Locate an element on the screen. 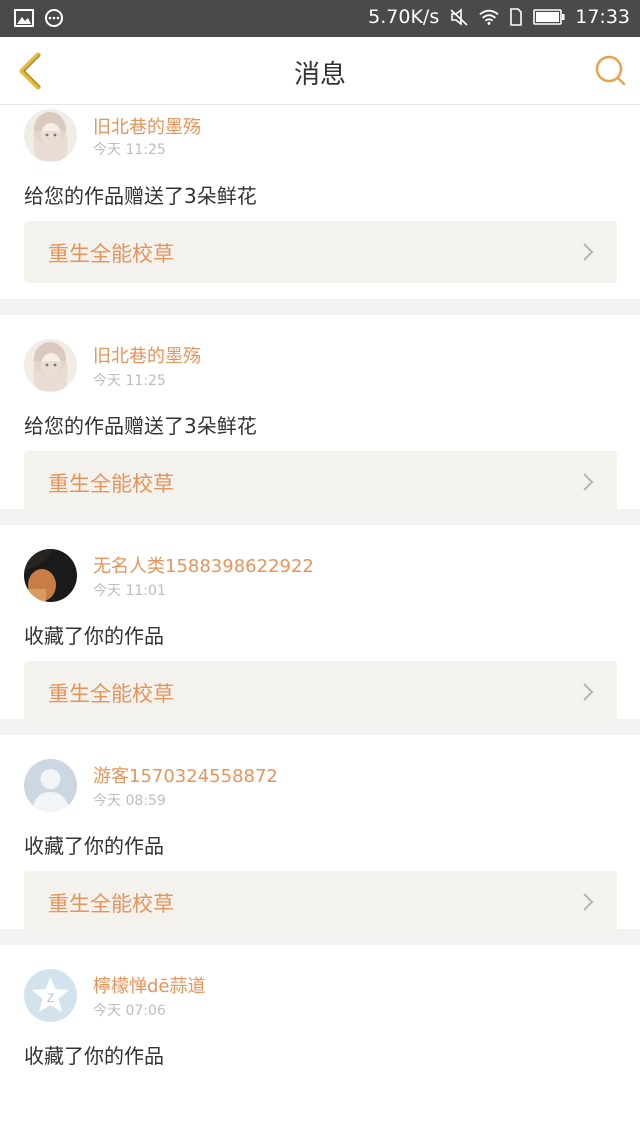 The width and height of the screenshot is (640, 1138). user-name: 无名人类1588398622922 is located at coordinates (203, 565).